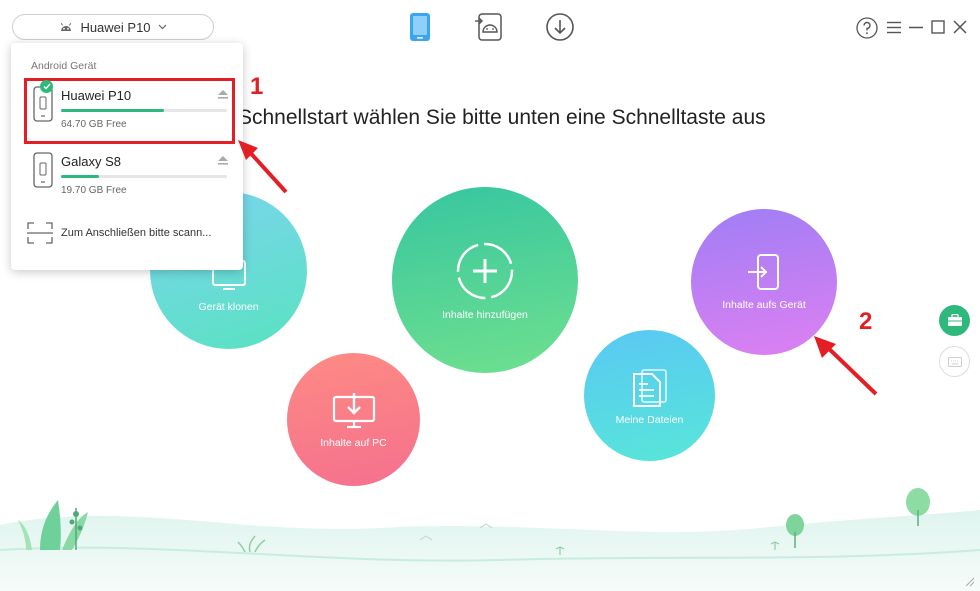 This screenshot has height=591, width=980. What do you see at coordinates (115, 27) in the screenshot?
I see `selected-device-name: Huawei P10` at bounding box center [115, 27].